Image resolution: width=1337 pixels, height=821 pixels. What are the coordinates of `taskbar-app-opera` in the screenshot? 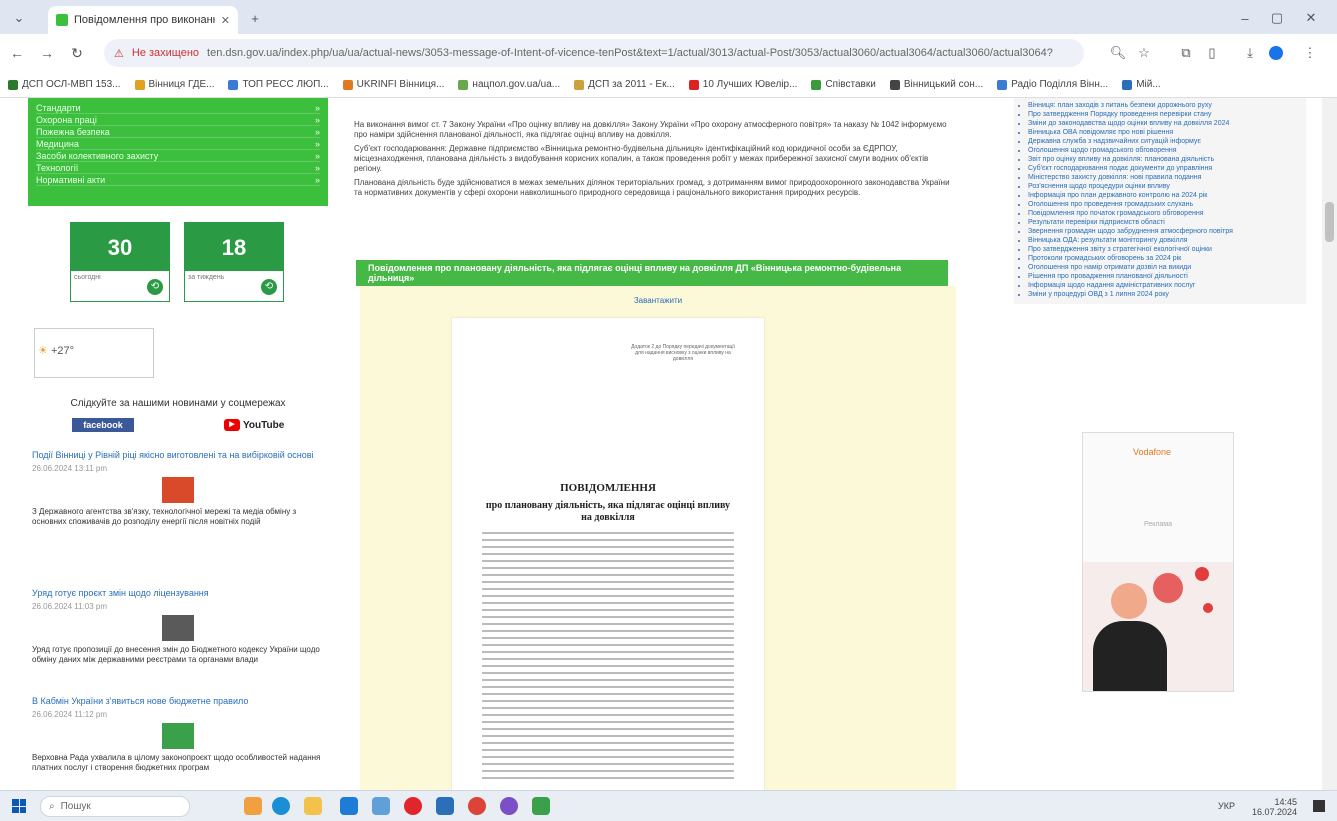 It's located at (413, 806).